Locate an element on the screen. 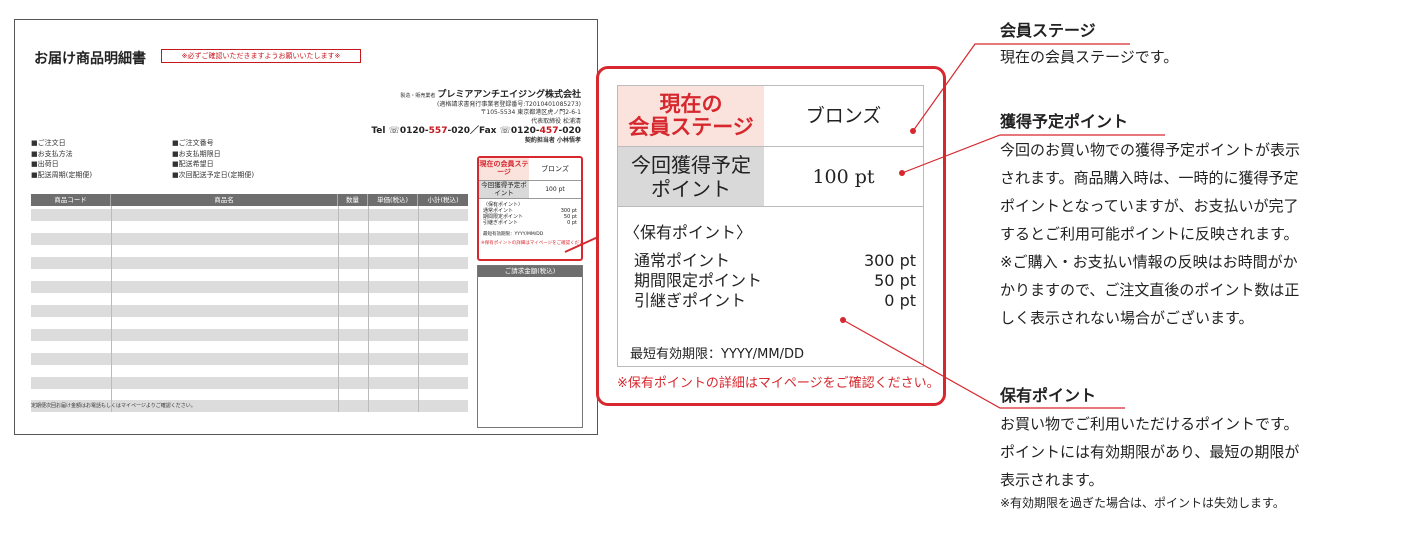 The image size is (1401, 560). held-row-carryover: 引継ぎポイント 0 pt is located at coordinates (775, 300).